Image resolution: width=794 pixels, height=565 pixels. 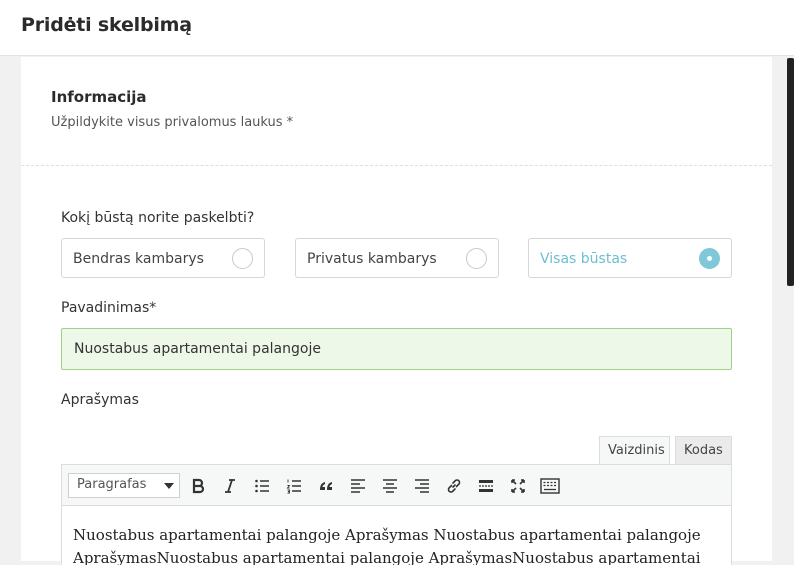 What do you see at coordinates (169, 486) in the screenshot?
I see `chevron-down-icon` at bounding box center [169, 486].